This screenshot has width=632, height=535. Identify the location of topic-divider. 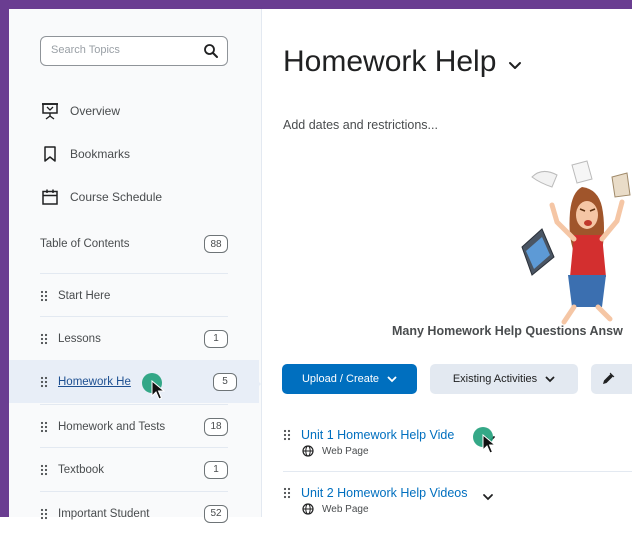
(457, 471).